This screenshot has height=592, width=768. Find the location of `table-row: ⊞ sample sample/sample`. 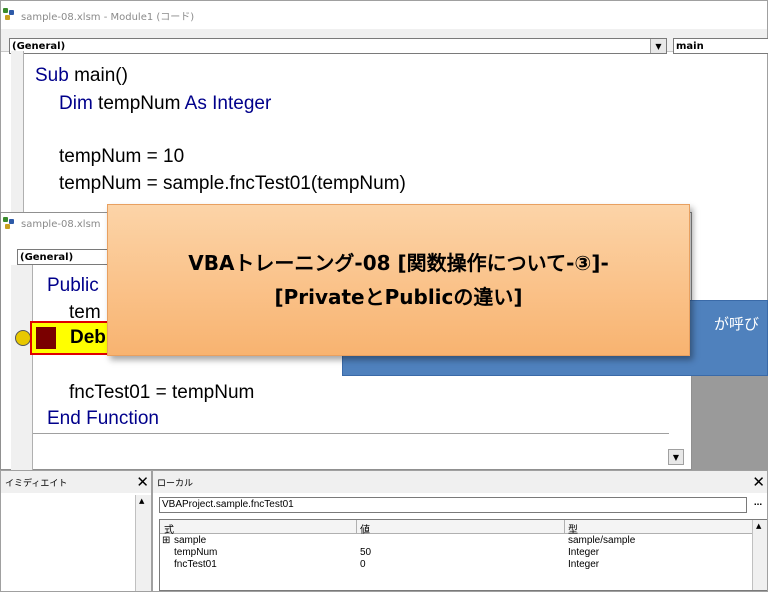

table-row: ⊞ sample sample/sample is located at coordinates (456, 541).